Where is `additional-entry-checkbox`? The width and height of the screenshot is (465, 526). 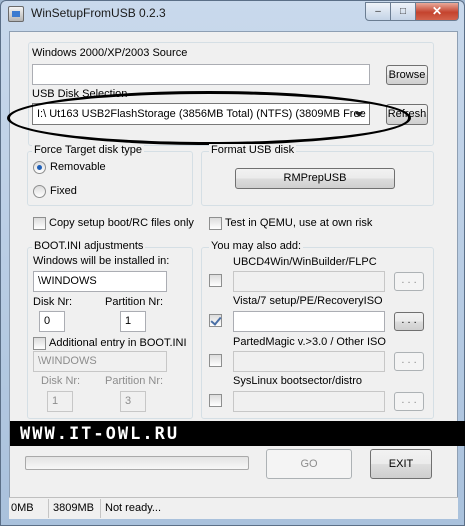 additional-entry-checkbox is located at coordinates (39, 343).